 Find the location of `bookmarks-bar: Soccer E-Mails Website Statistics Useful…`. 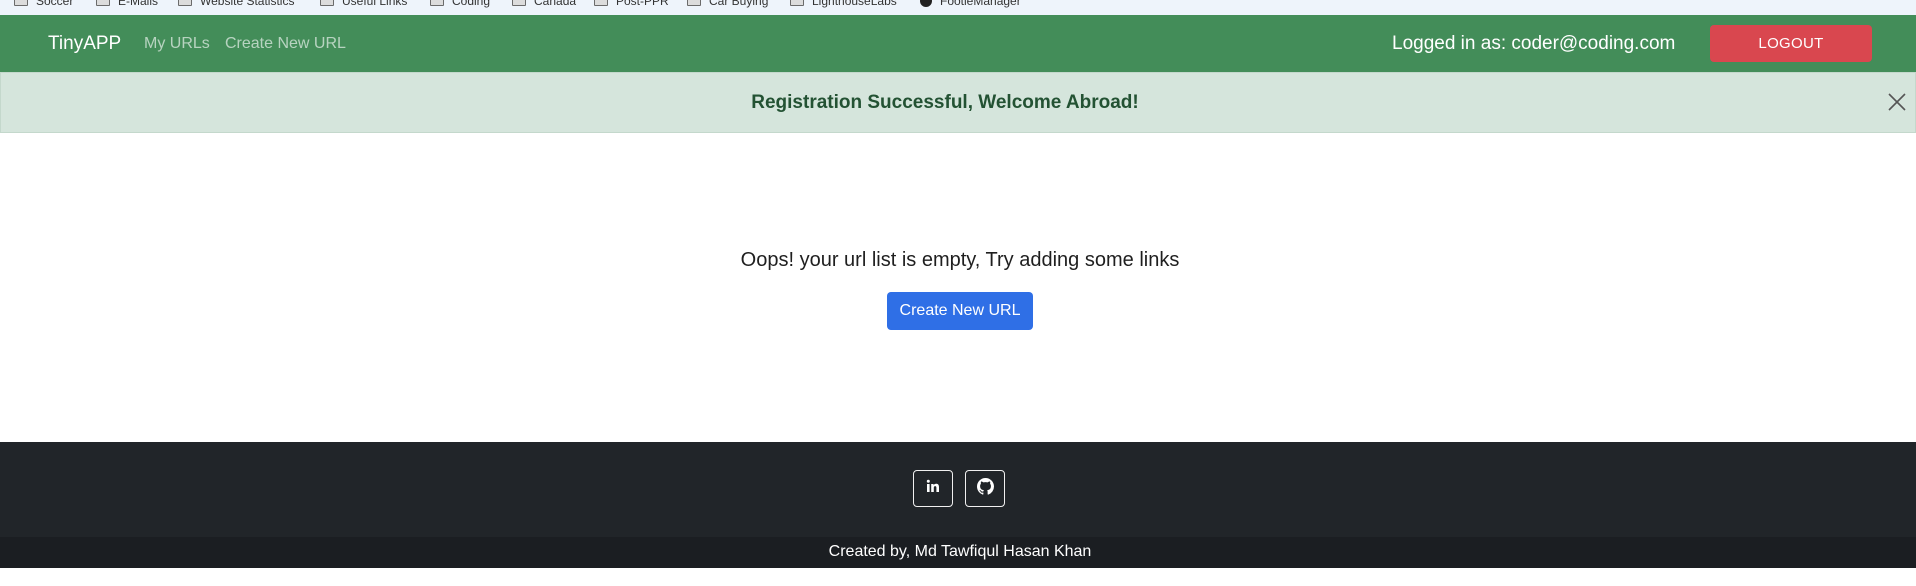

bookmarks-bar: Soccer E-Mails Website Statistics Useful… is located at coordinates (958, 7).